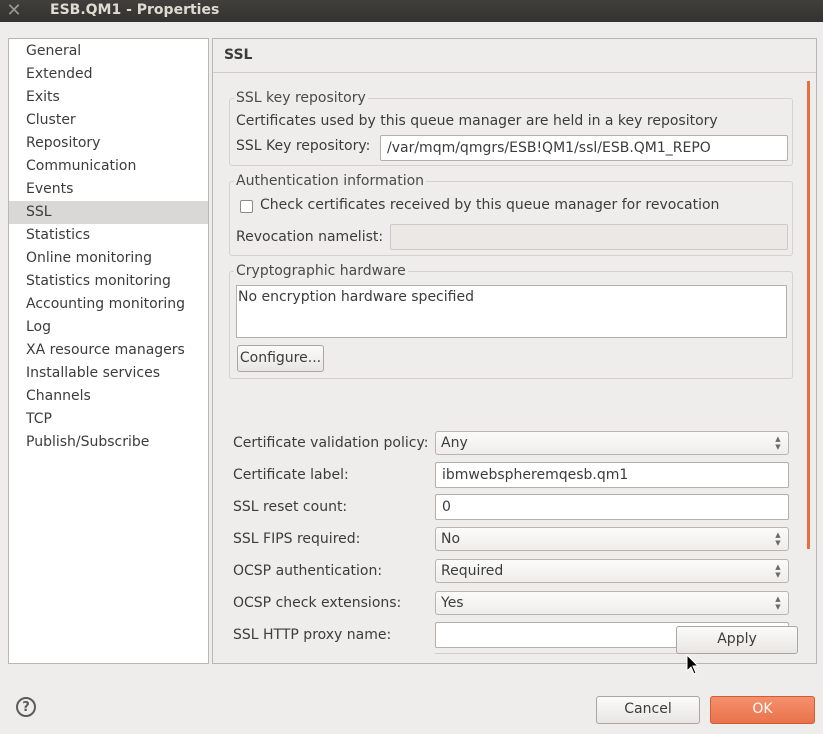 This screenshot has width=823, height=734. Describe the element at coordinates (330, 181) in the screenshot. I see `group-title-authentication: Authentication information` at that location.